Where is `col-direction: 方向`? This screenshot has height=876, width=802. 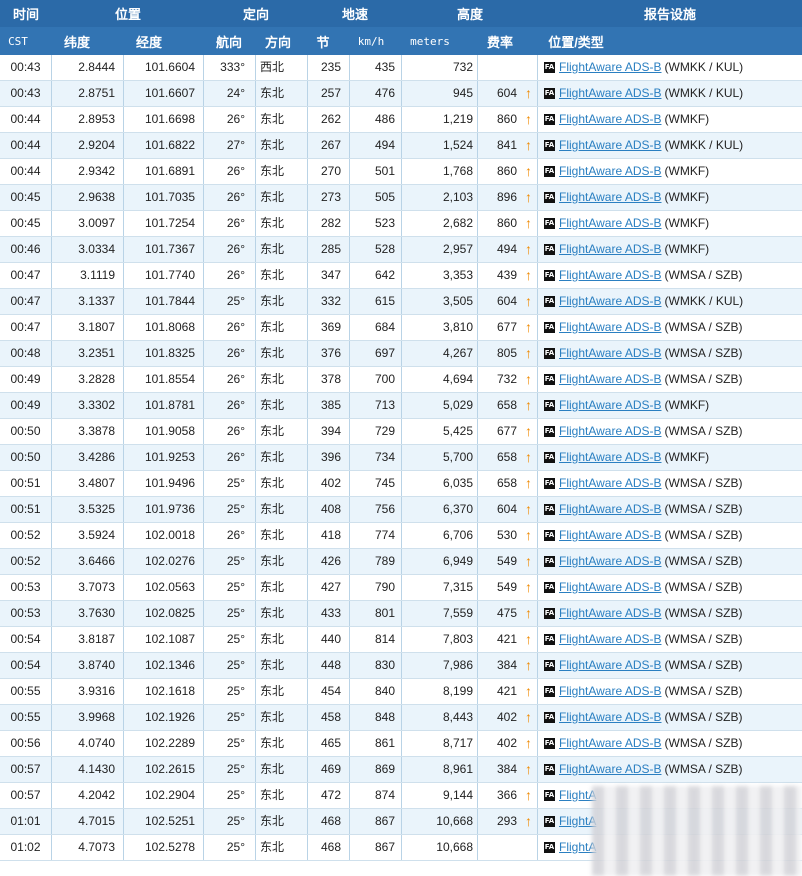
col-direction: 方向 is located at coordinates (278, 41).